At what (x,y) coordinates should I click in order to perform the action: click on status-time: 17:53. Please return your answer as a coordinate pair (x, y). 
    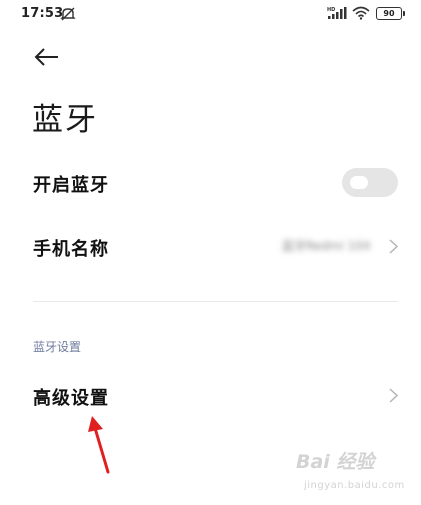
    Looking at the image, I should click on (42, 13).